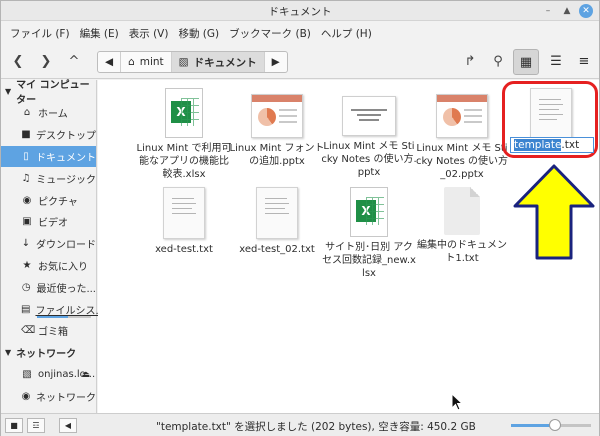 The image size is (600, 436). What do you see at coordinates (58, 202) in the screenshot?
I see `sidebar-item-label: ピクチャ` at bounding box center [58, 202].